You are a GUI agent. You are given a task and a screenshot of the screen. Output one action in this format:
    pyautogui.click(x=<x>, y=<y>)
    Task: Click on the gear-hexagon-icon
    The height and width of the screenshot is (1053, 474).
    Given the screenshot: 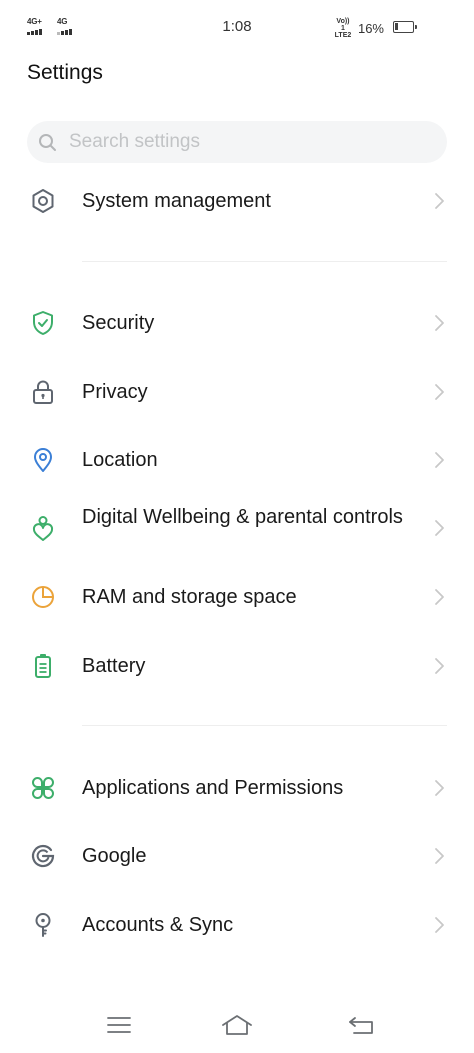 What is the action you would take?
    pyautogui.click(x=43, y=201)
    